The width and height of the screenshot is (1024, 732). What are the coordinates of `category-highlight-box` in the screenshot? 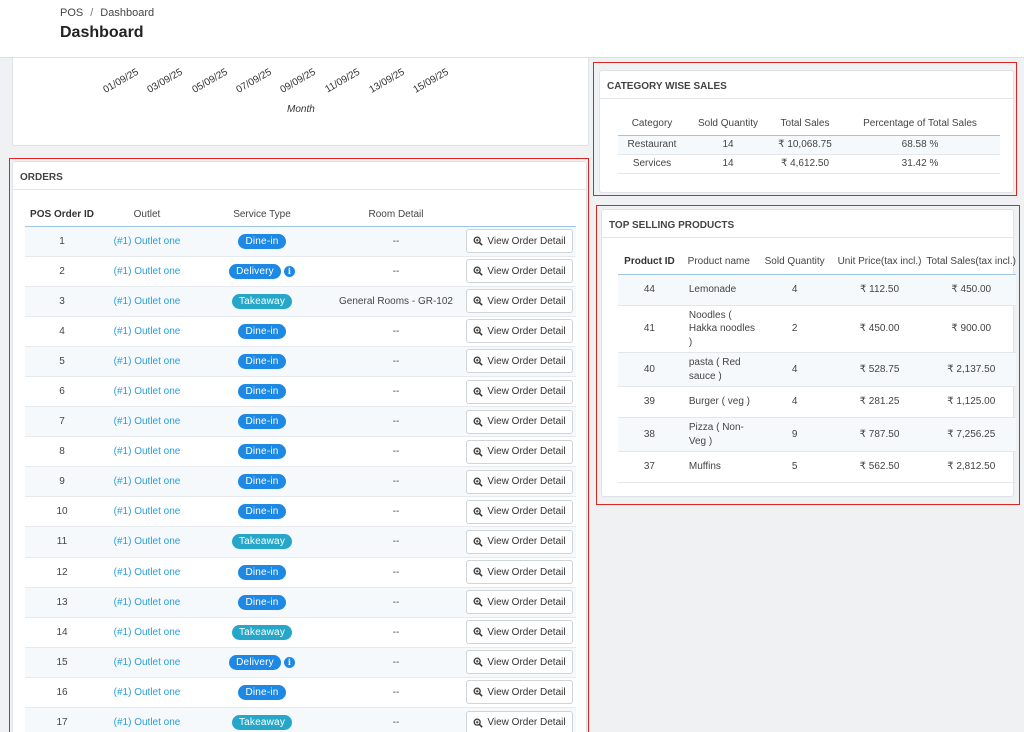 It's located at (805, 129).